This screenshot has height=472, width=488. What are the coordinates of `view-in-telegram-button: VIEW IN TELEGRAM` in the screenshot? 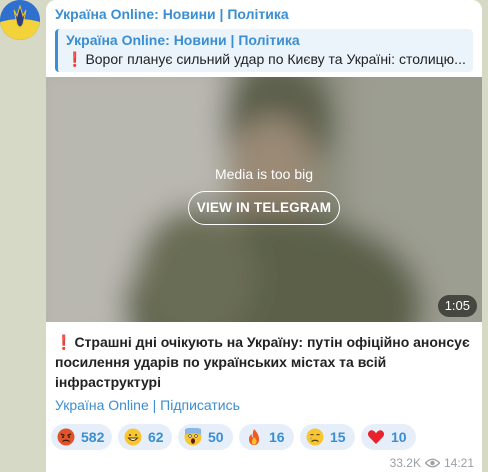 It's located at (264, 208).